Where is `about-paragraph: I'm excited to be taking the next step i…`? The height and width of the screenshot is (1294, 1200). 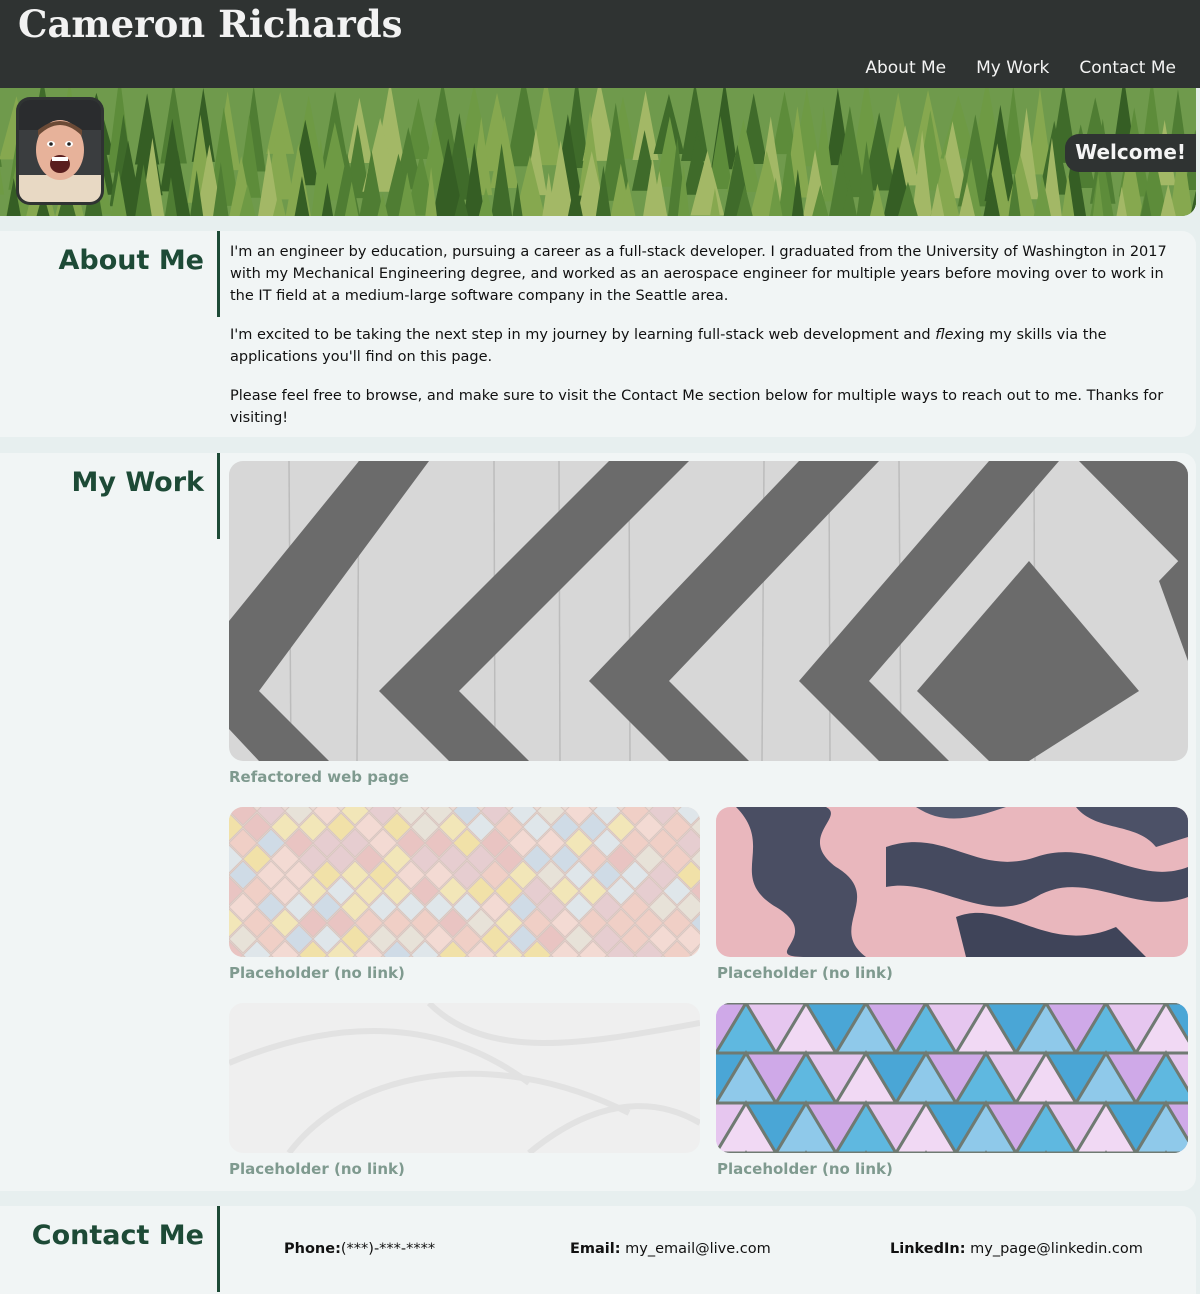
about-paragraph: I'm excited to be taking the next step i… is located at coordinates (668, 346).